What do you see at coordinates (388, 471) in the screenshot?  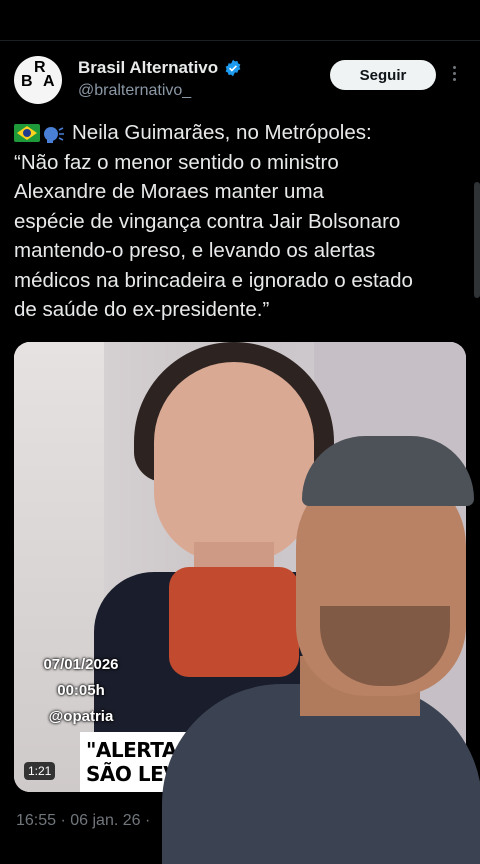 I see `person-cap` at bounding box center [388, 471].